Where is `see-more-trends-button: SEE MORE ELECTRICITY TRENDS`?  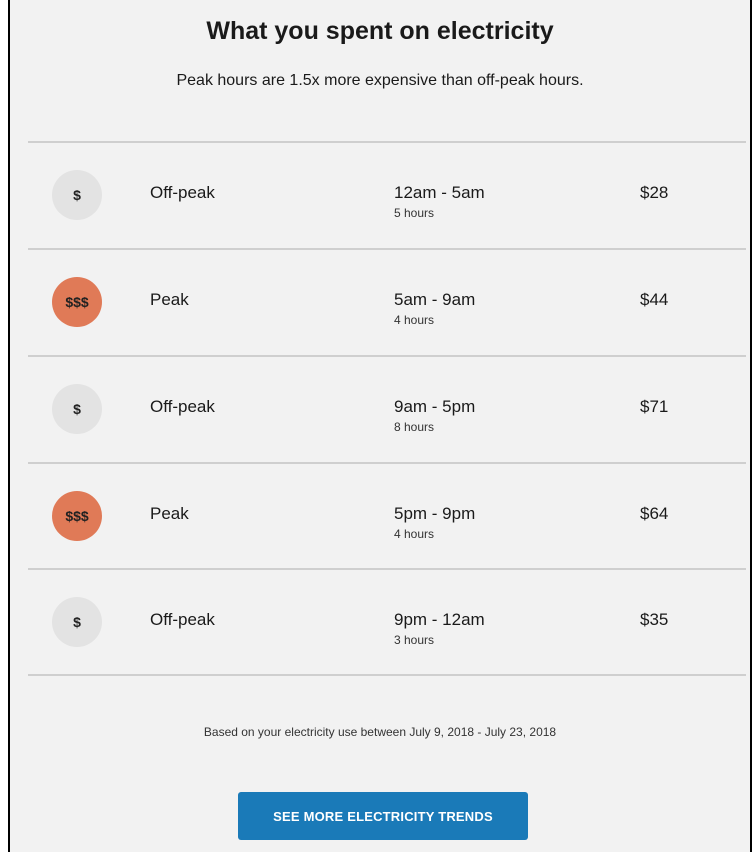 see-more-trends-button: SEE MORE ELECTRICITY TRENDS is located at coordinates (383, 816).